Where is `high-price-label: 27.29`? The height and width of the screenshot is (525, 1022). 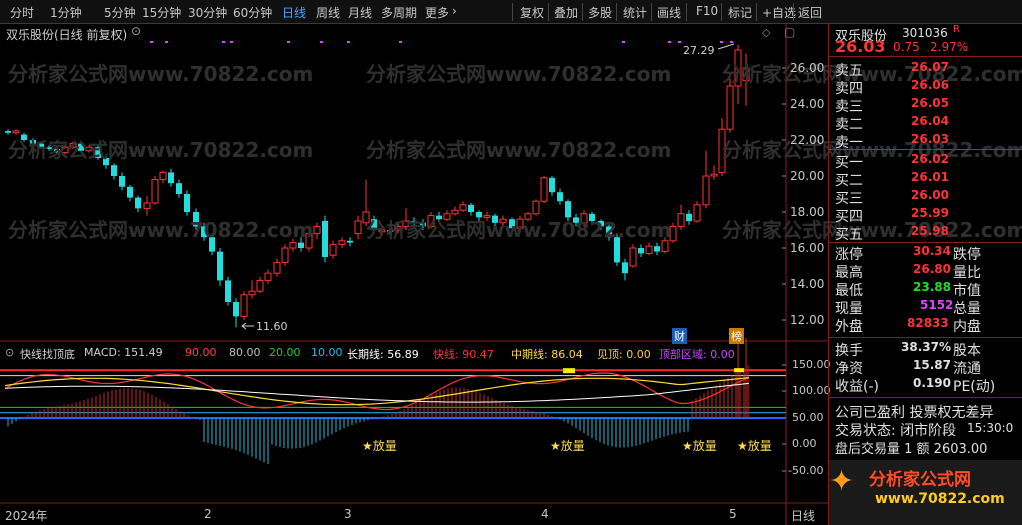 high-price-label: 27.29 is located at coordinates (699, 50).